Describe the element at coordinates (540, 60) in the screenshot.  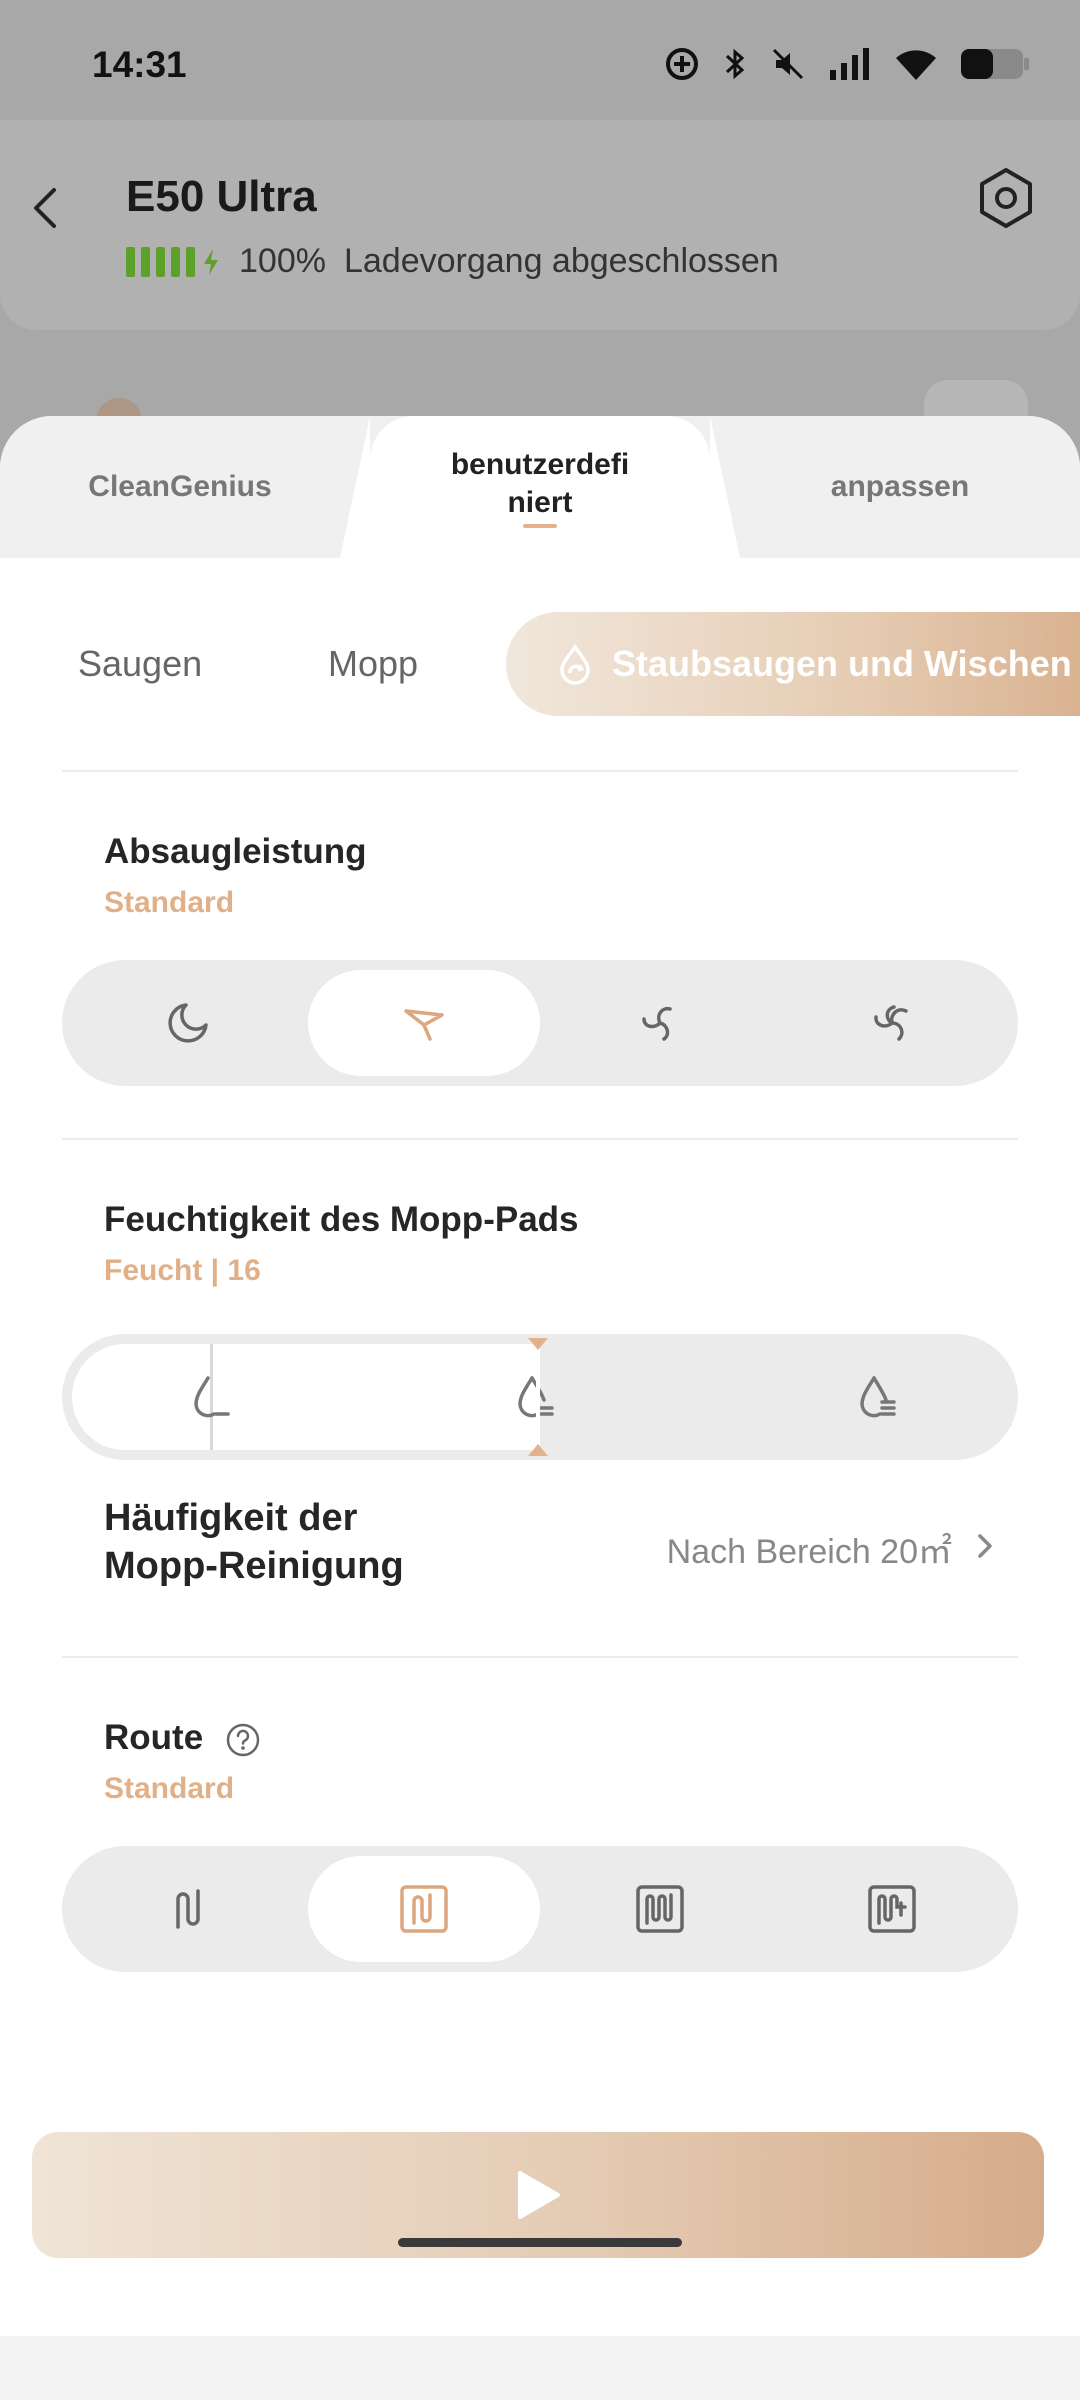
I see `status-bar: 14:31` at that location.